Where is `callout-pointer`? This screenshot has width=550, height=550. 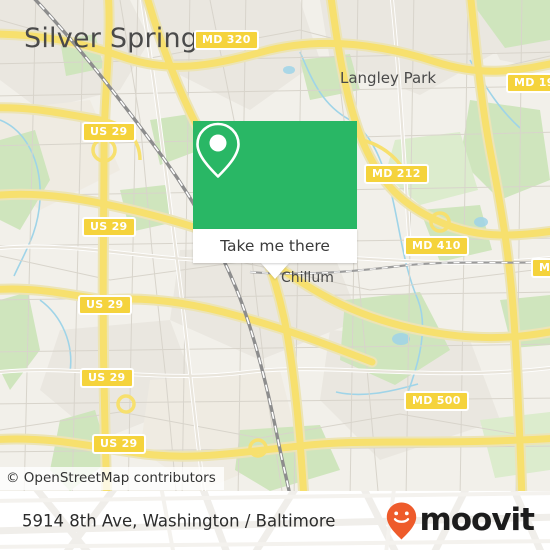
callout-pointer is located at coordinates (275, 271).